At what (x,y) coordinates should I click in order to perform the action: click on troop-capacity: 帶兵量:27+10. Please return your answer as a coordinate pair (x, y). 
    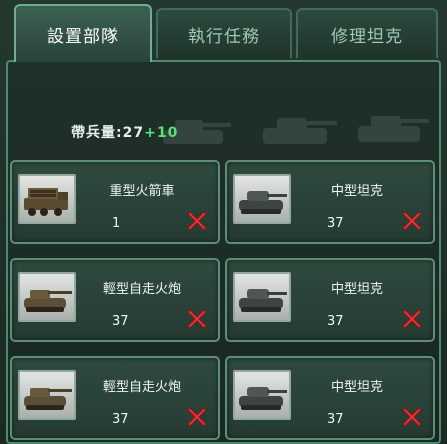
    Looking at the image, I should click on (124, 132).